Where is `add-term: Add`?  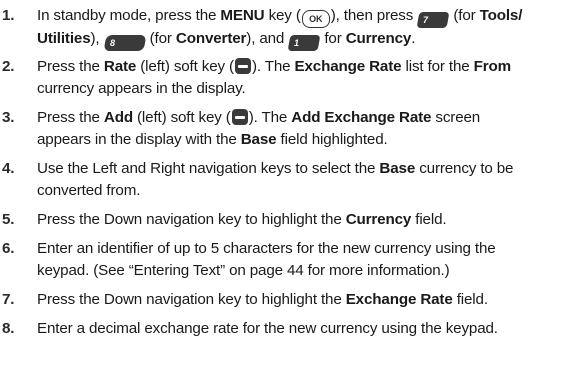 add-term: Add is located at coordinates (118, 117).